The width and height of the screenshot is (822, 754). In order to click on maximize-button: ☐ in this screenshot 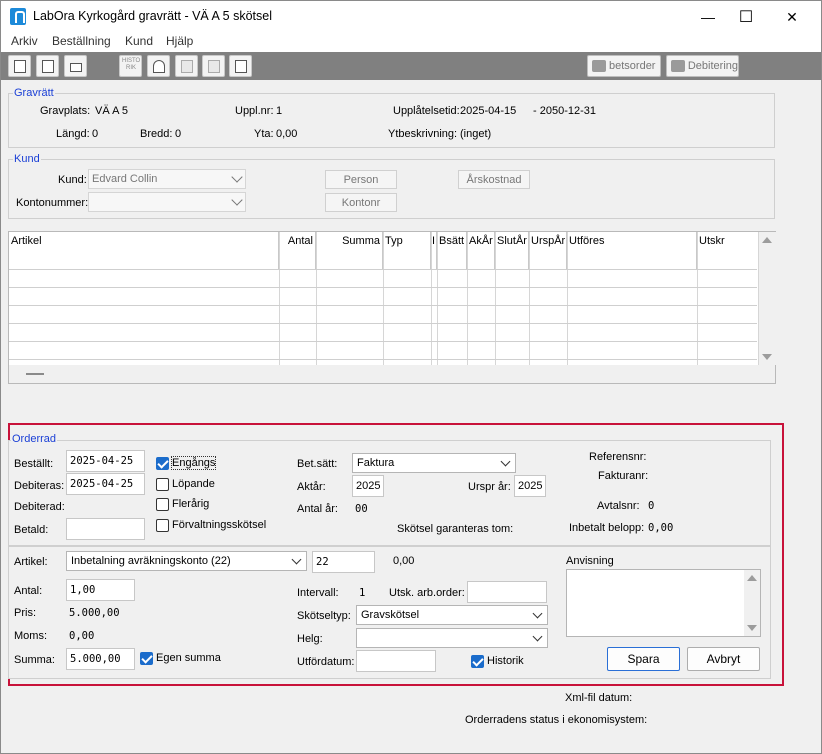, I will do `click(746, 17)`.